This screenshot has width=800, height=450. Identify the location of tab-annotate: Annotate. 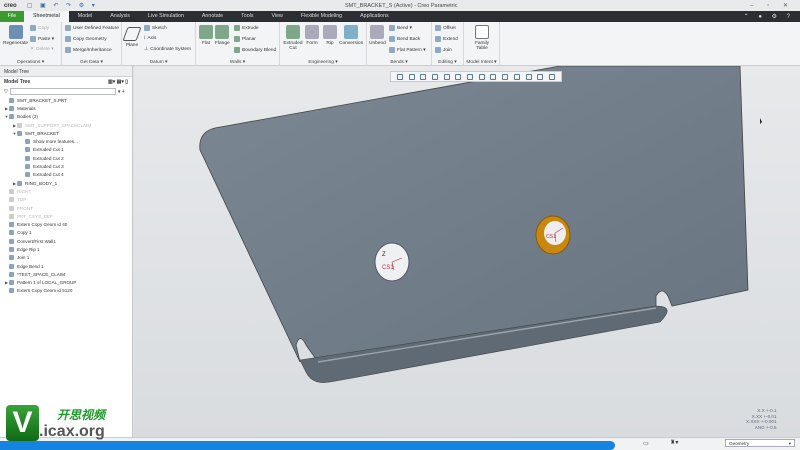
(212, 16).